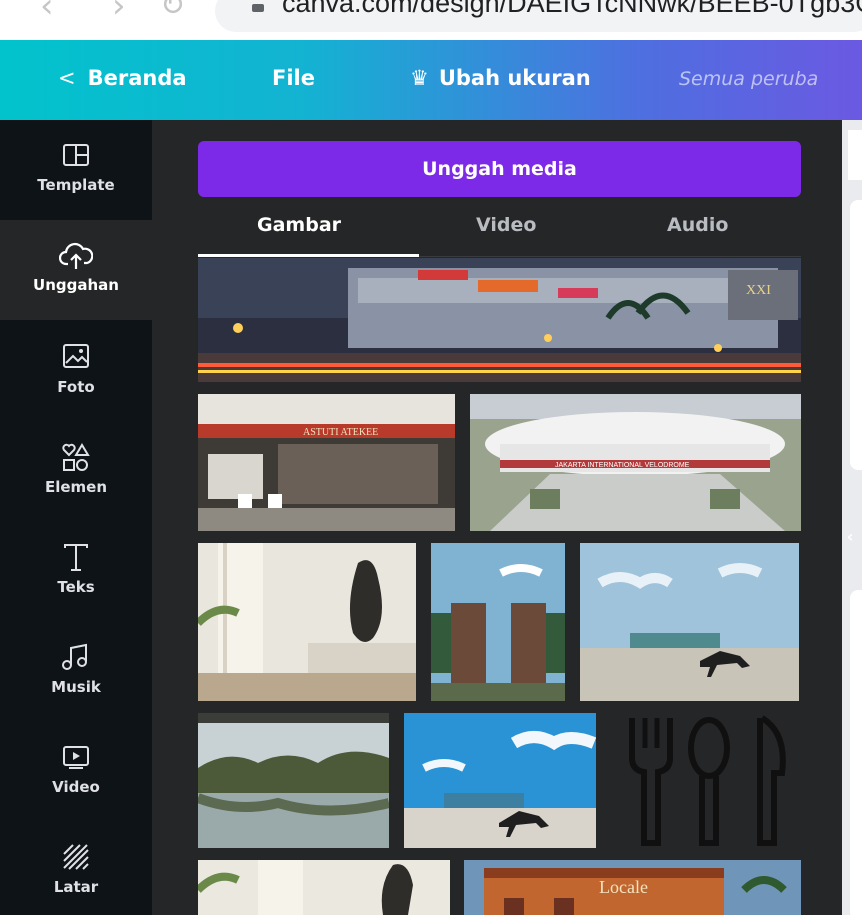 The height and width of the screenshot is (920, 862). I want to click on file-menu-button: File, so click(293, 78).